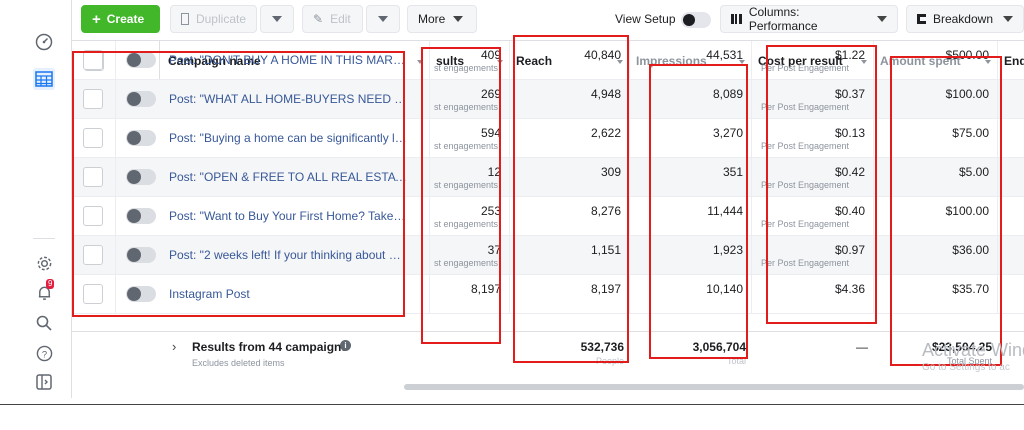 Image resolution: width=1024 pixels, height=430 pixels. What do you see at coordinates (605, 289) in the screenshot?
I see `reach-value: 8,197` at bounding box center [605, 289].